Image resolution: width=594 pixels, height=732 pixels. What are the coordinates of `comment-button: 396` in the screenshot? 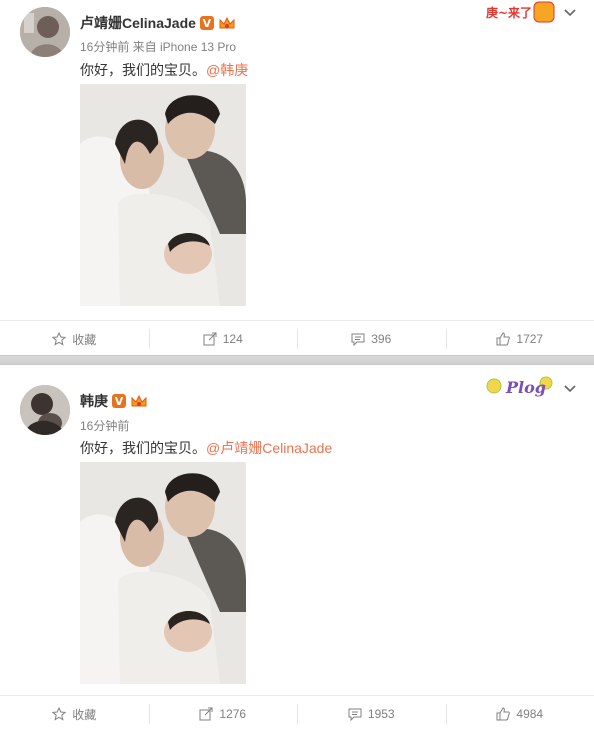 It's located at (371, 339).